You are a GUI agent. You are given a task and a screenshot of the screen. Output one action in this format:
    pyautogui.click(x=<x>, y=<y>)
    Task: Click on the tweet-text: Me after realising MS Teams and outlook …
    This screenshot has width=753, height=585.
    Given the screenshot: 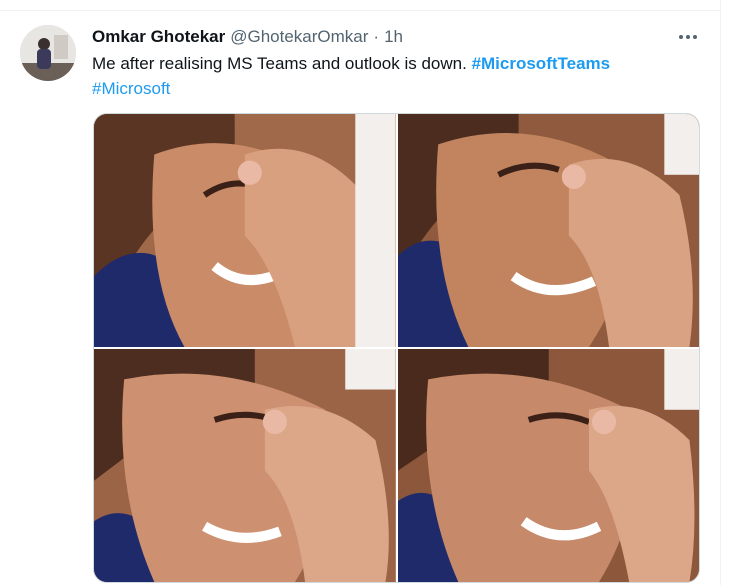 What is the action you would take?
    pyautogui.click(x=392, y=76)
    